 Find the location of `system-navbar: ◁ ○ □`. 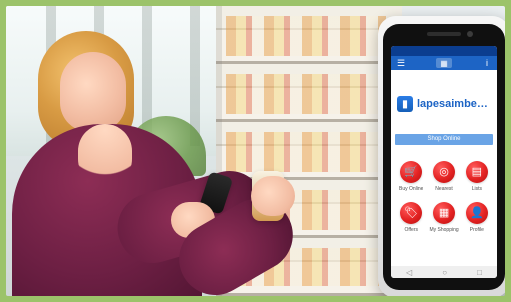

system-navbar: ◁ ○ □ is located at coordinates (444, 272).